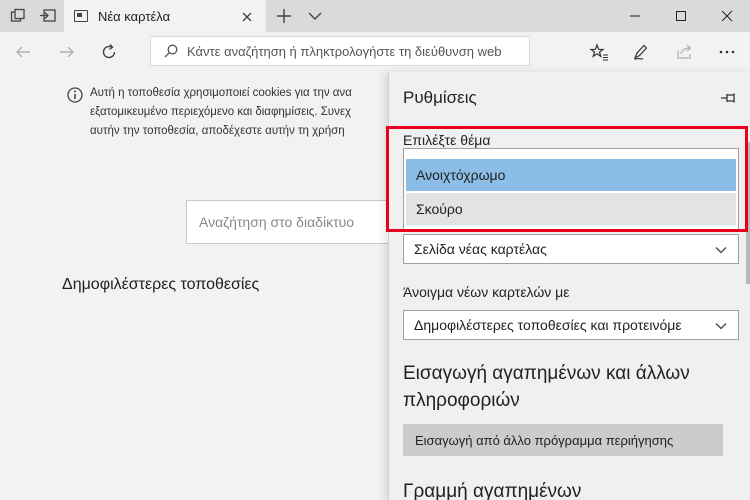 This screenshot has height=500, width=750. I want to click on theme-dropdown-list: Ανοιχτόχρωμο Σκούρο, so click(571, 189).